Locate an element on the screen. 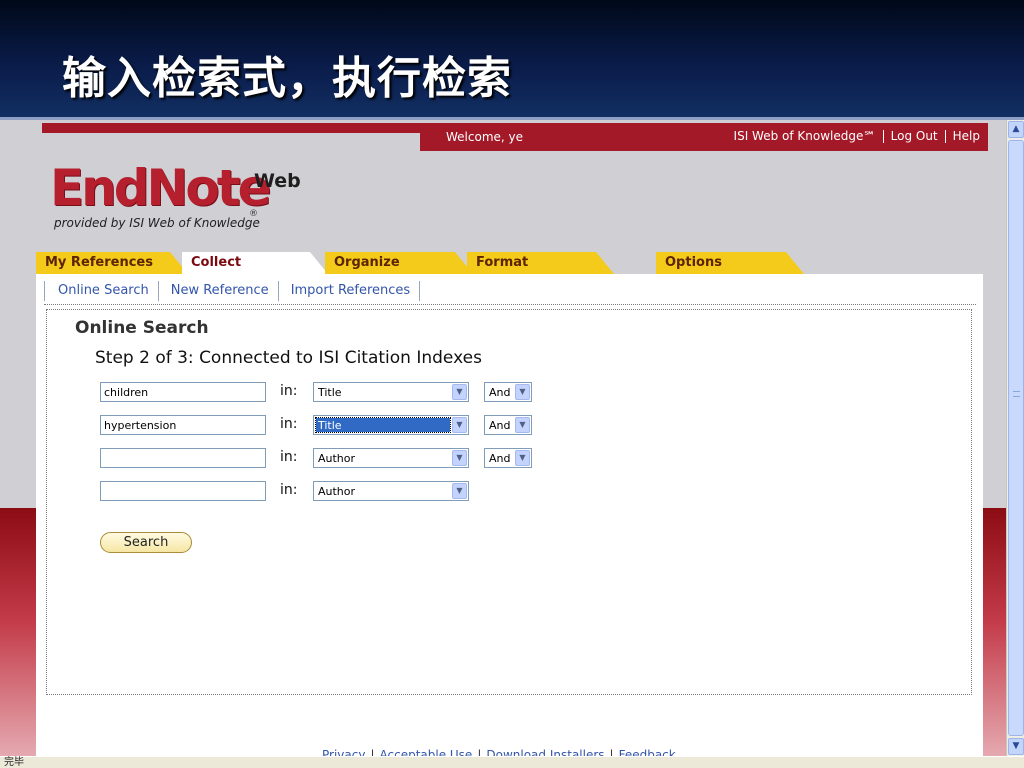  grip-icon is located at coordinates (1016, 394).